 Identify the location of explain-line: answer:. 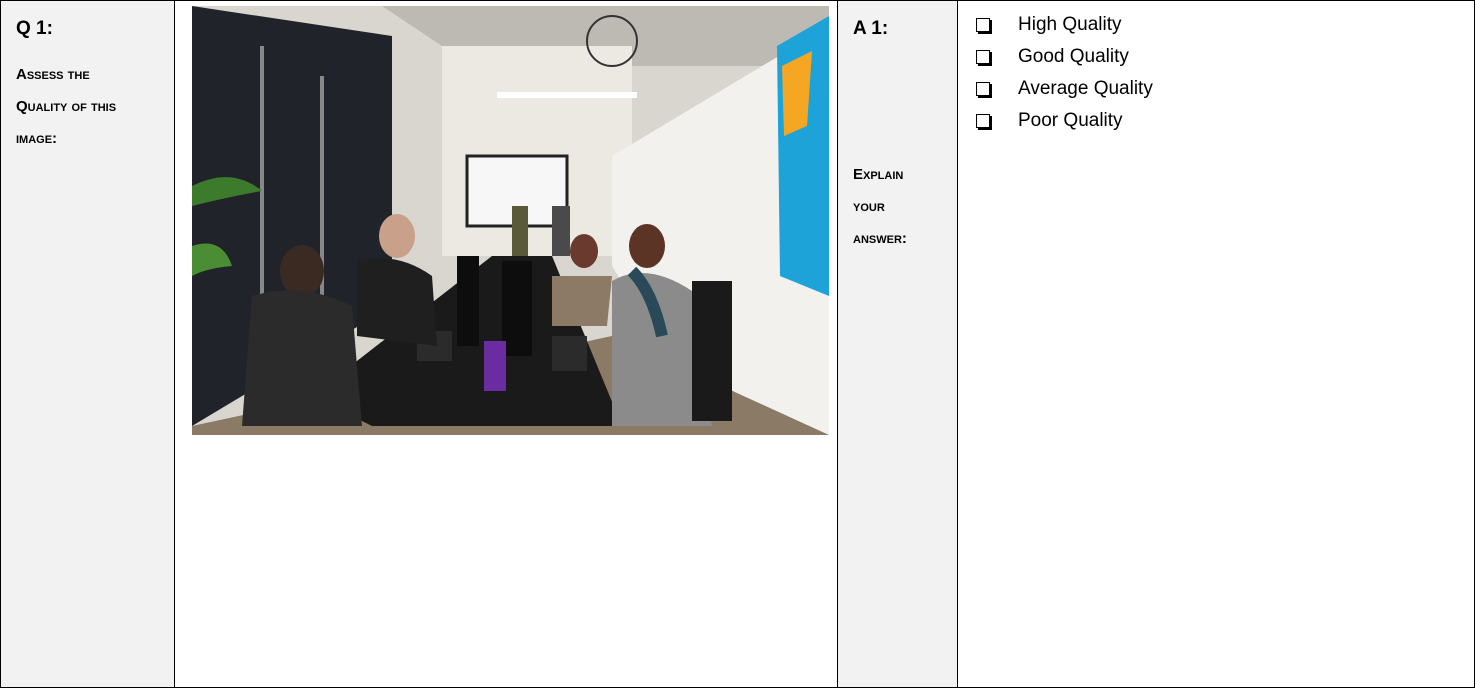
(880, 238).